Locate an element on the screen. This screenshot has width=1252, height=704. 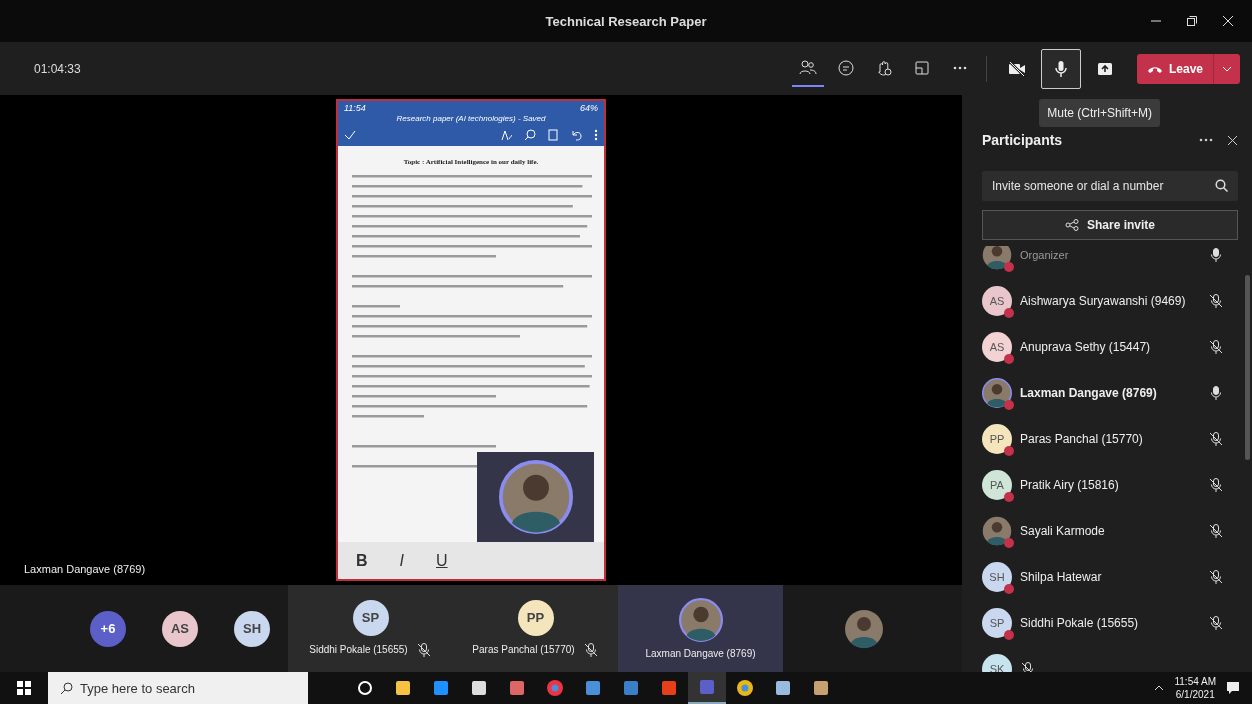
chevron-down-icon is located at coordinates (1227, 68).